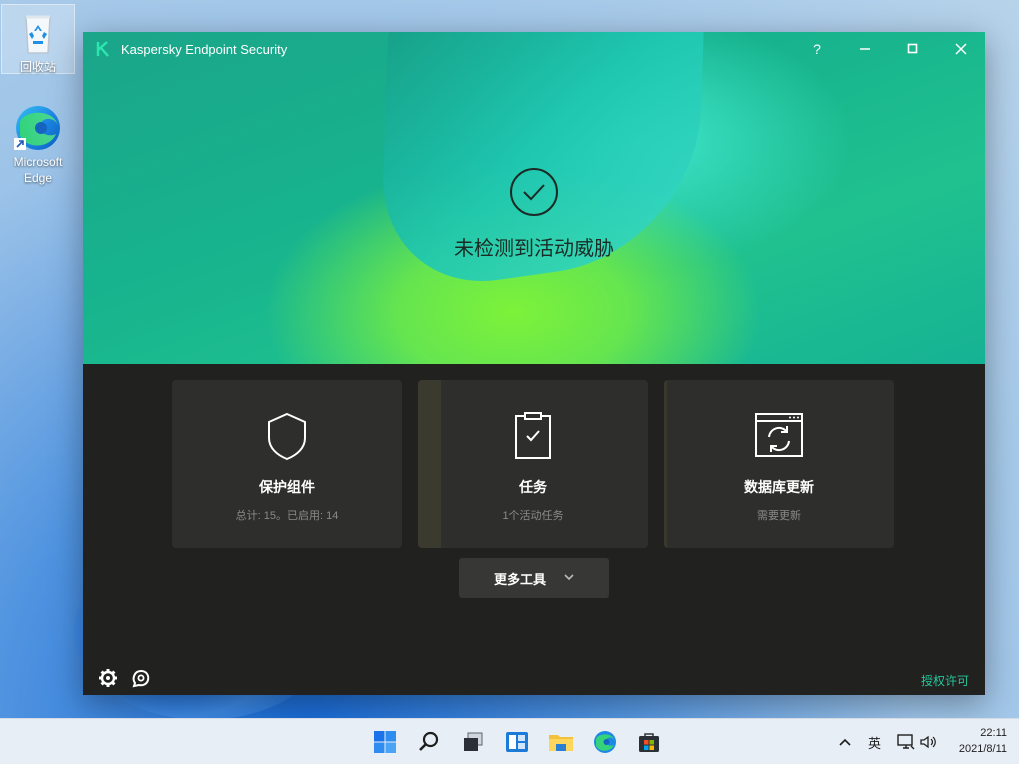 The height and width of the screenshot is (764, 1019). Describe the element at coordinates (779, 487) in the screenshot. I see `card-title: 数据库更新` at that location.